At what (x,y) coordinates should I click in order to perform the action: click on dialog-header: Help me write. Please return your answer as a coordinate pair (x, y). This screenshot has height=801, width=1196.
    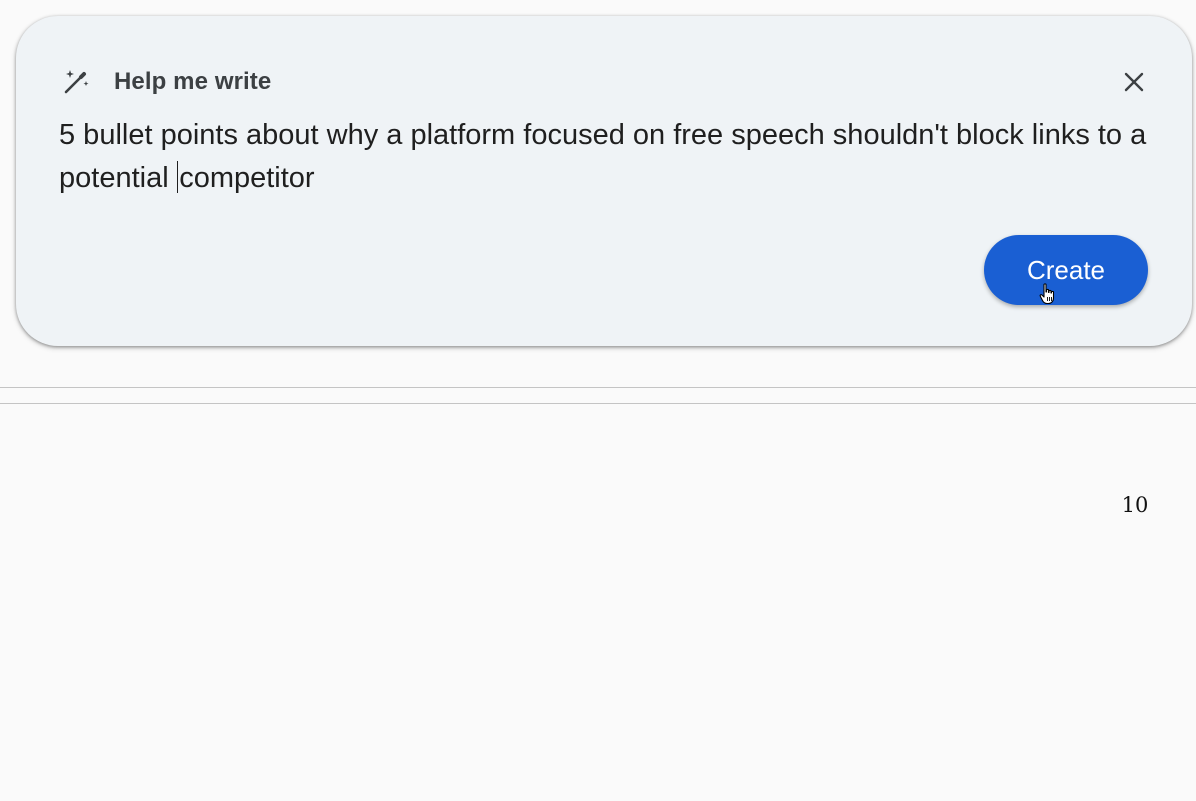
    Looking at the image, I should click on (166, 82).